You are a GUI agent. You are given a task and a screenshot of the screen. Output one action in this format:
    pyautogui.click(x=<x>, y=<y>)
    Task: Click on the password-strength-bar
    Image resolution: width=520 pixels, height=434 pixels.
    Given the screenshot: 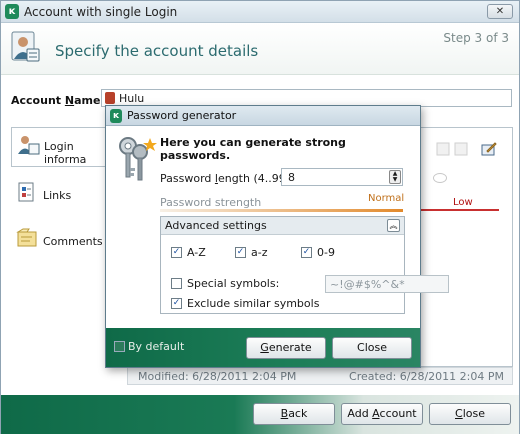 What is the action you would take?
    pyautogui.click(x=281, y=210)
    